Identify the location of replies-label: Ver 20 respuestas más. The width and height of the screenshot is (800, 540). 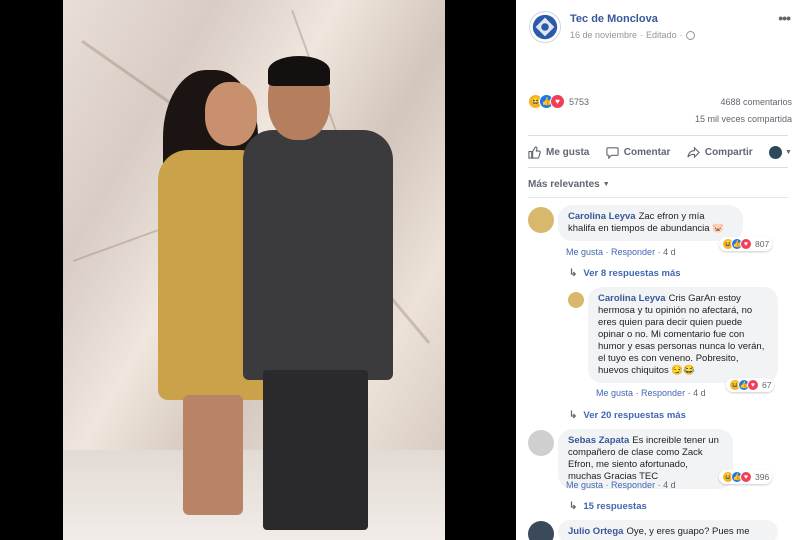
(634, 415).